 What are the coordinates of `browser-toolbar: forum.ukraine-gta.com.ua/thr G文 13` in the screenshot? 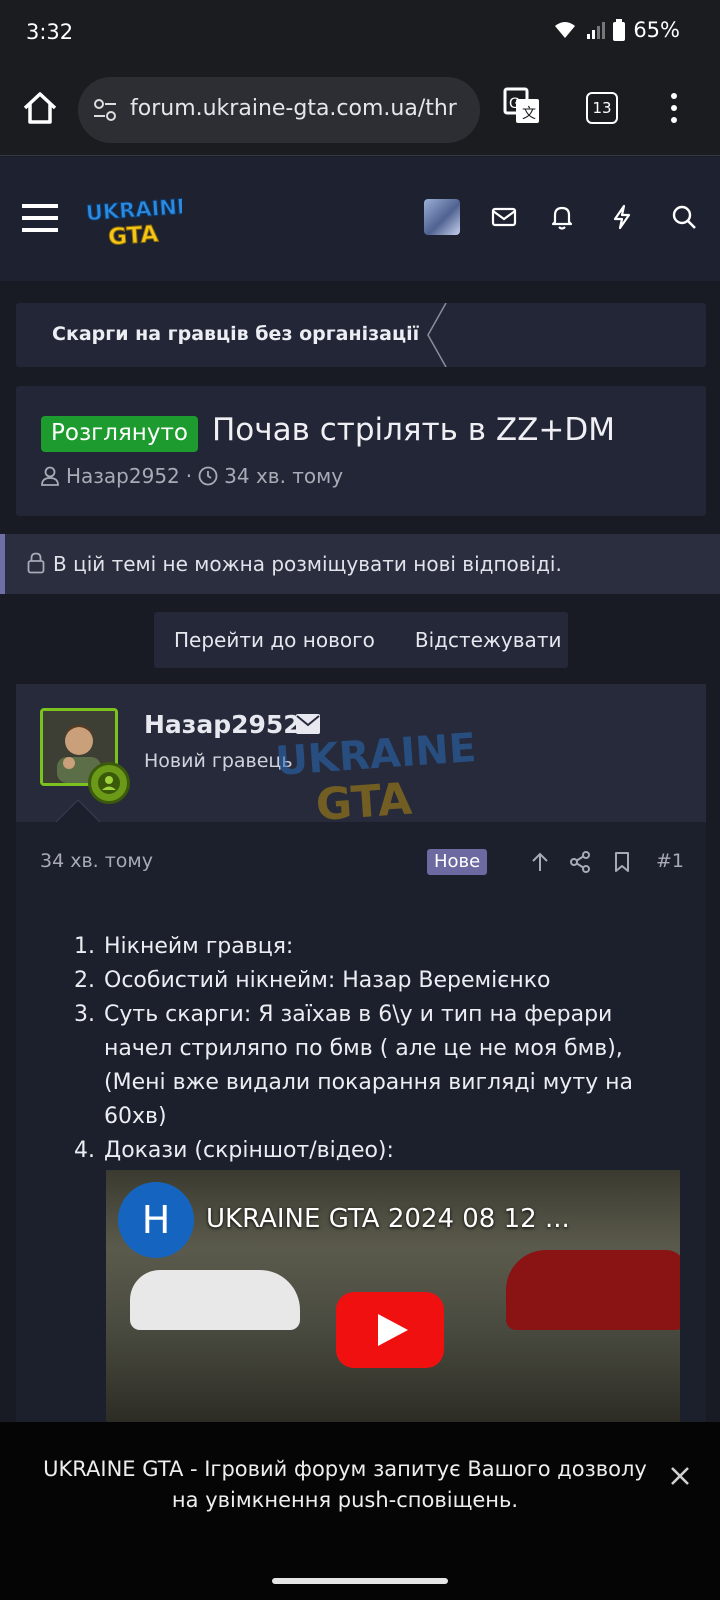 It's located at (360, 110).